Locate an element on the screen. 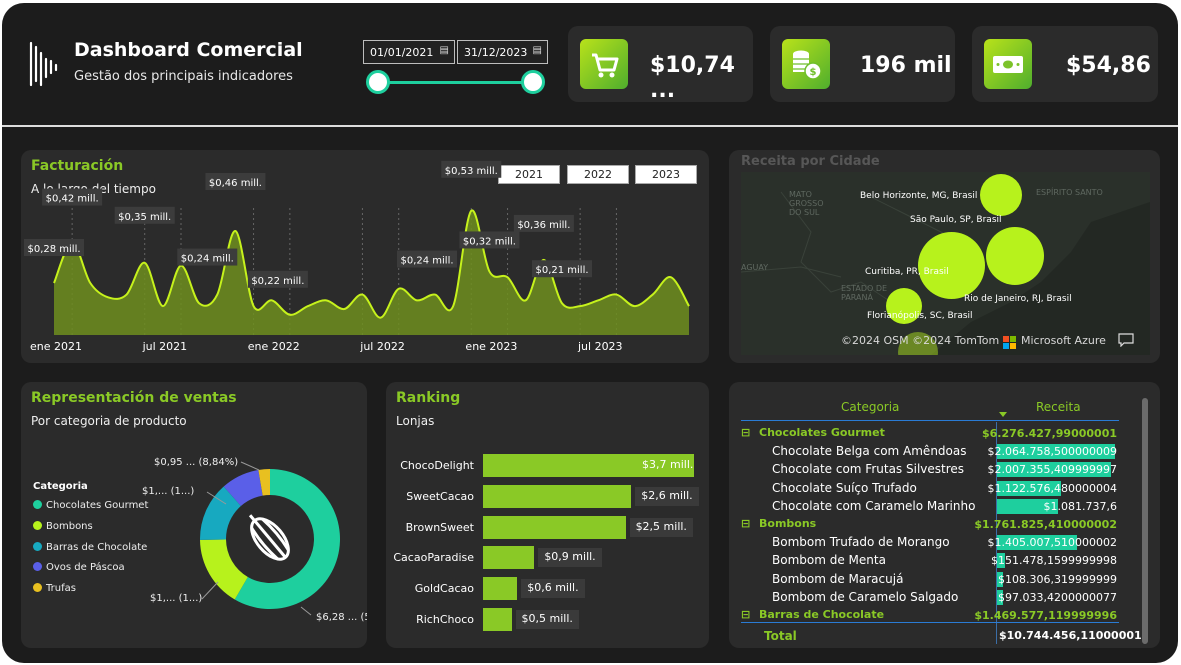 Image resolution: width=1181 pixels, height=665 pixels. data-label-text: $0,42 mill. is located at coordinates (72, 199).